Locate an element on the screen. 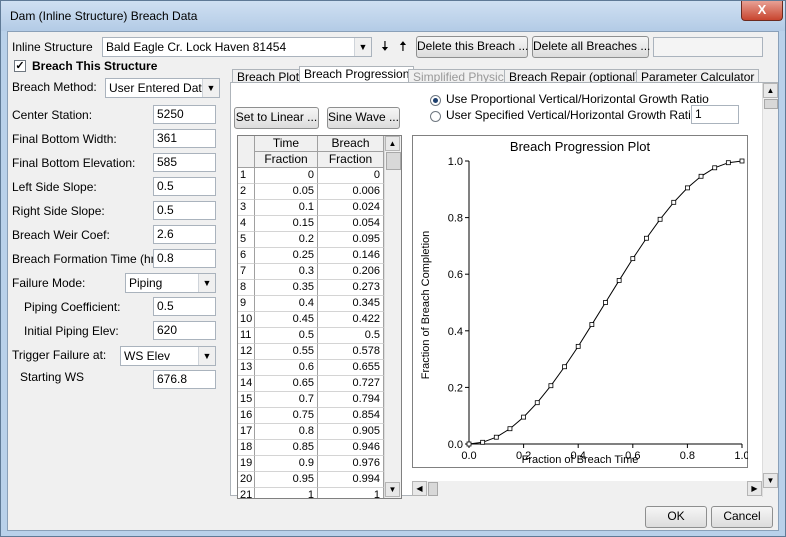  breach-fraction-cell: 0.578 is located at coordinates (351, 352).